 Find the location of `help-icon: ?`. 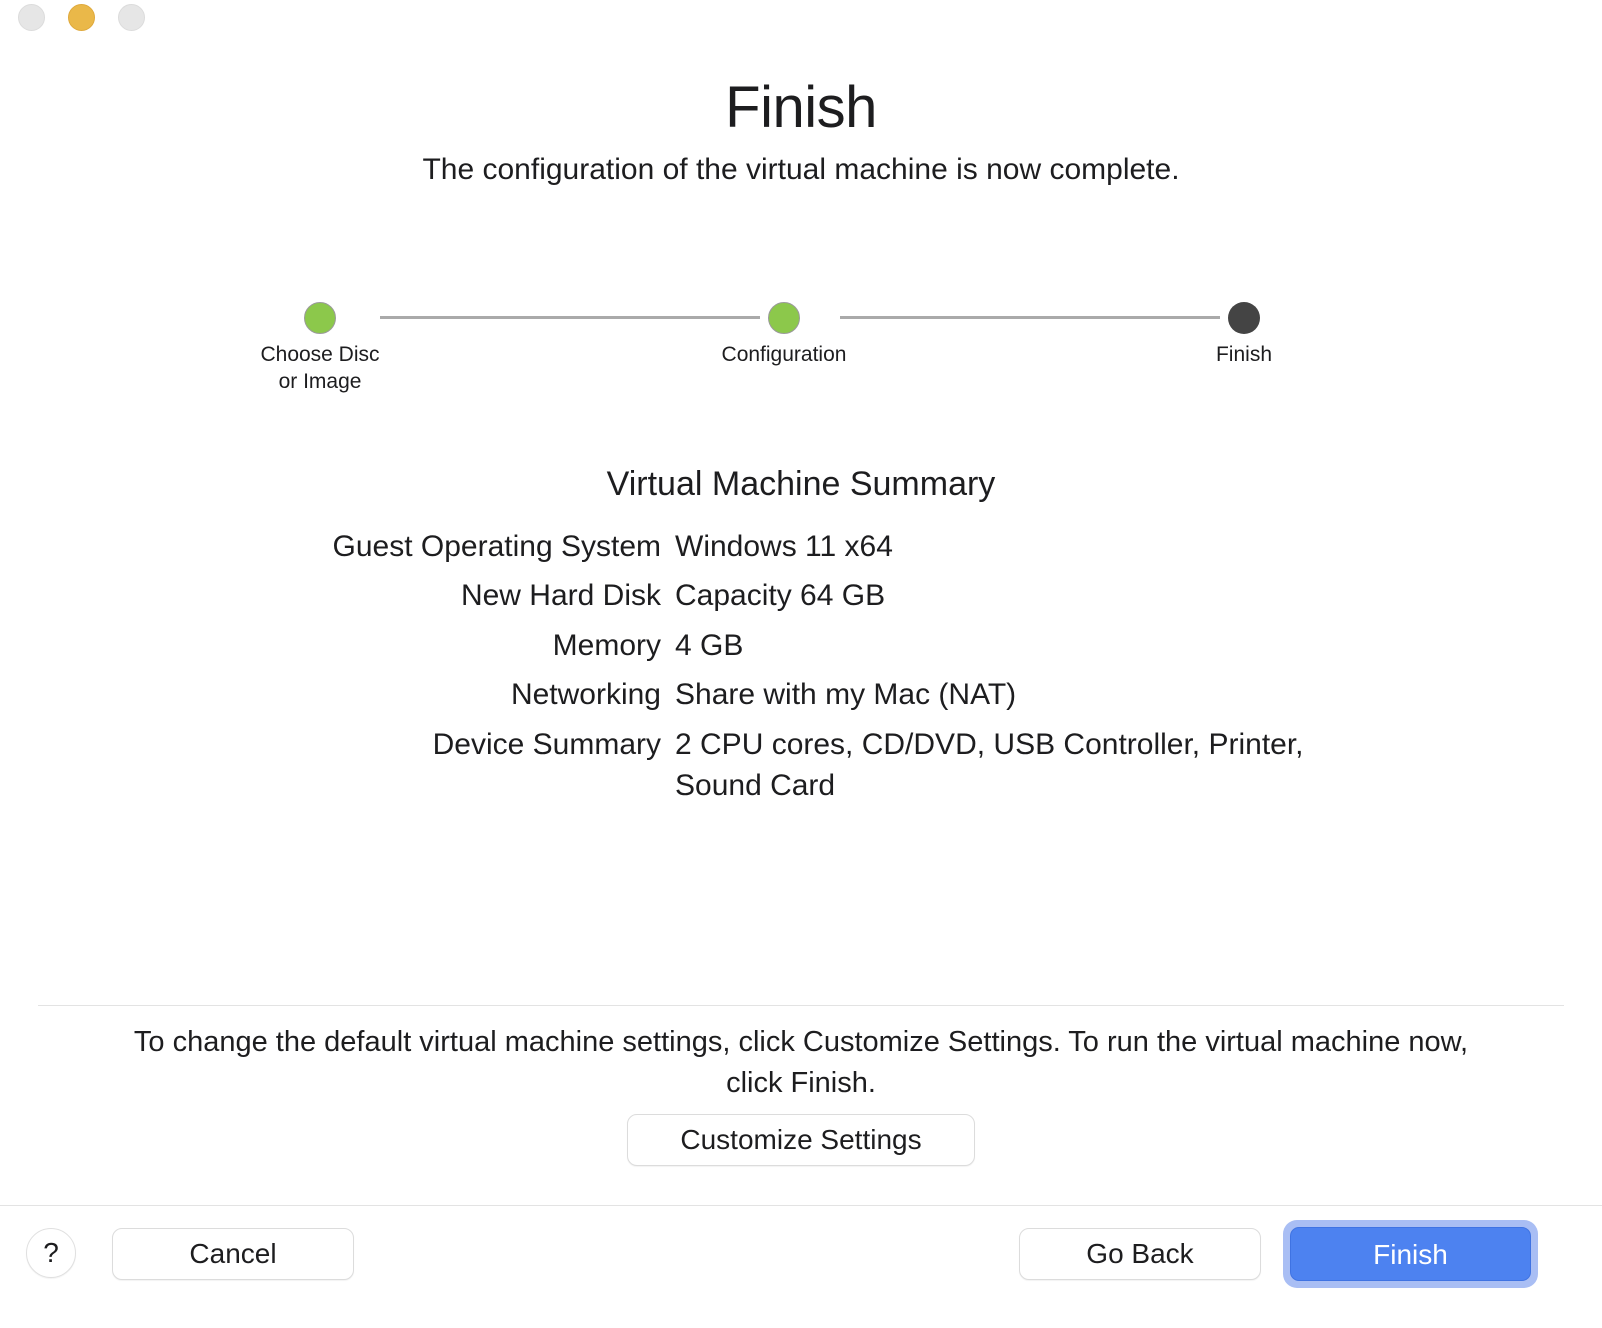

help-icon: ? is located at coordinates (51, 1253).